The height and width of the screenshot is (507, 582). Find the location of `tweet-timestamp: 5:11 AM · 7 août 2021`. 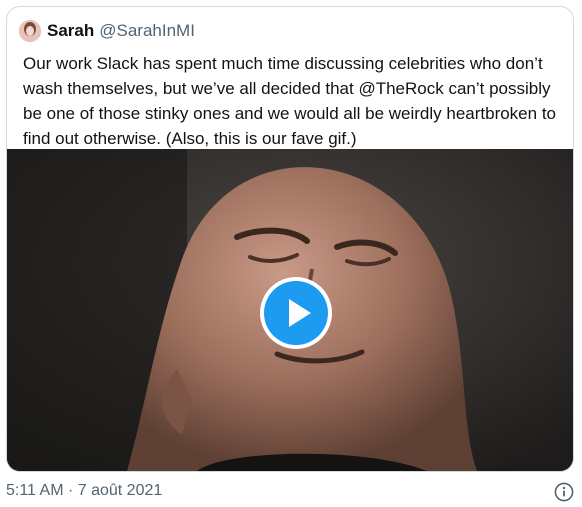

tweet-timestamp: 5:11 AM · 7 août 2021 is located at coordinates (84, 491).